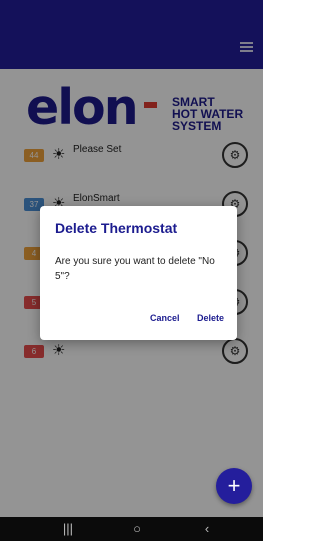  I want to click on recents-icon: |||, so click(68, 529).